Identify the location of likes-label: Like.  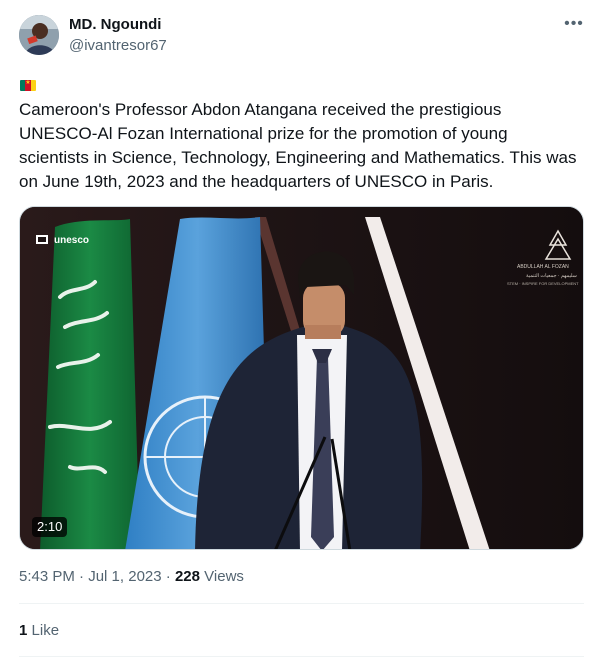
(45, 630).